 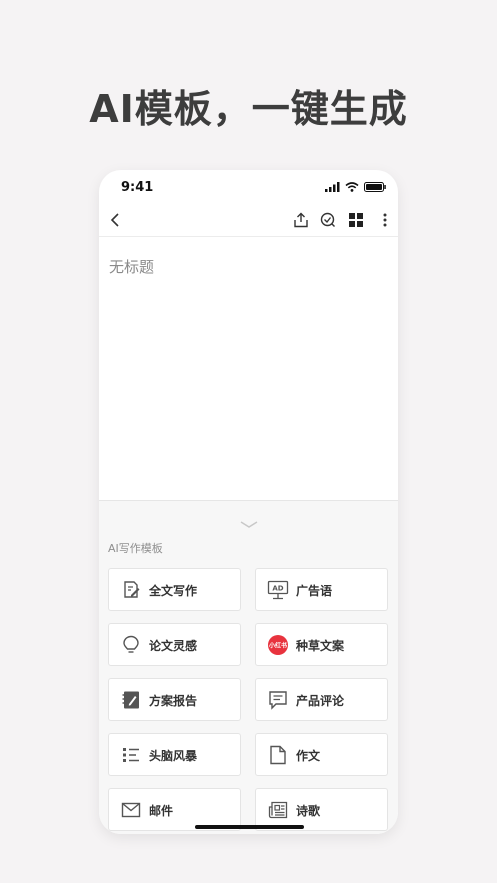 I want to click on collapse-chevron-icon, so click(x=249, y=521).